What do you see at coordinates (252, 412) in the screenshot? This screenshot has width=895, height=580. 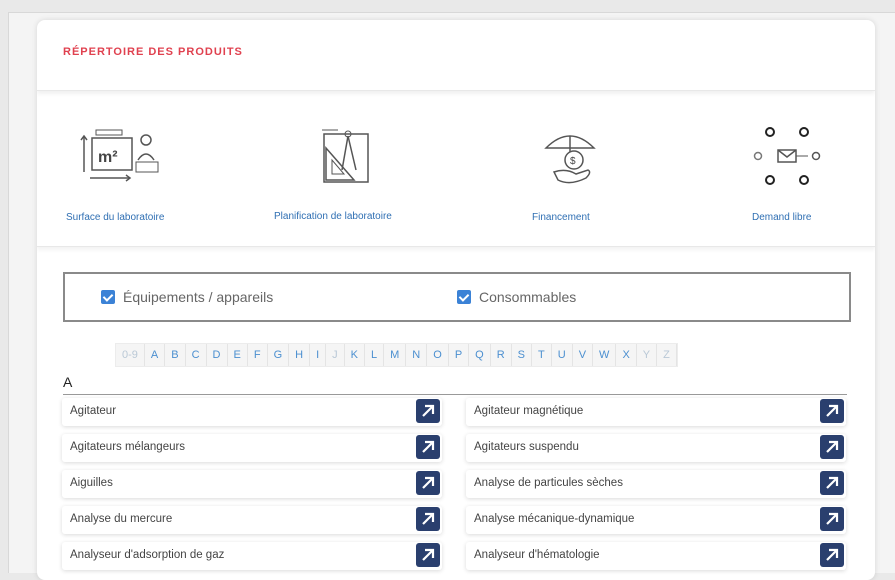 I see `product-row: Agitateur` at bounding box center [252, 412].